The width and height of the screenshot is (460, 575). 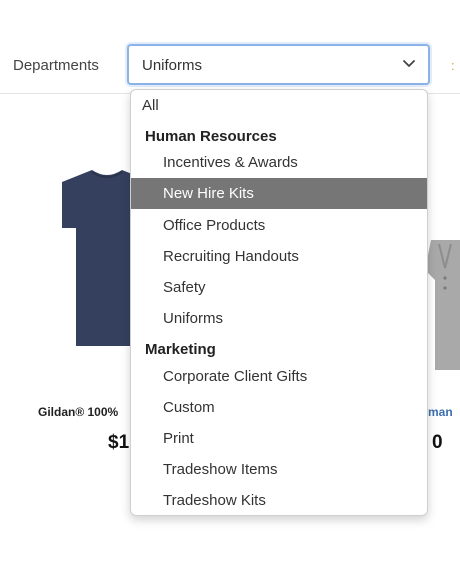 I want to click on product-image-gray-polo, so click(x=442, y=305).